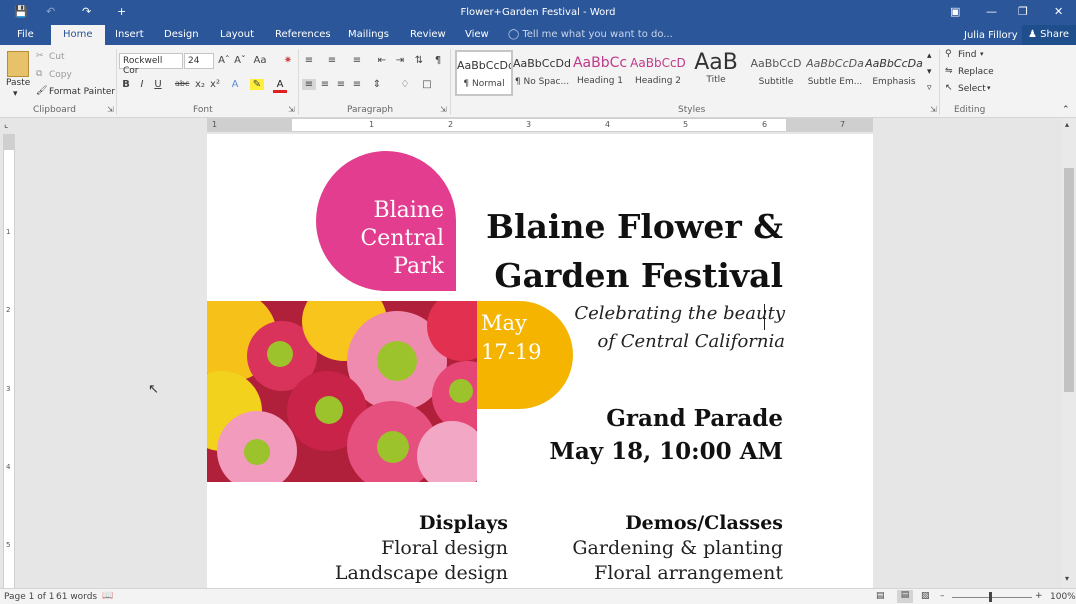  What do you see at coordinates (215, 84) in the screenshot?
I see `superscript-icon: x²` at bounding box center [215, 84].